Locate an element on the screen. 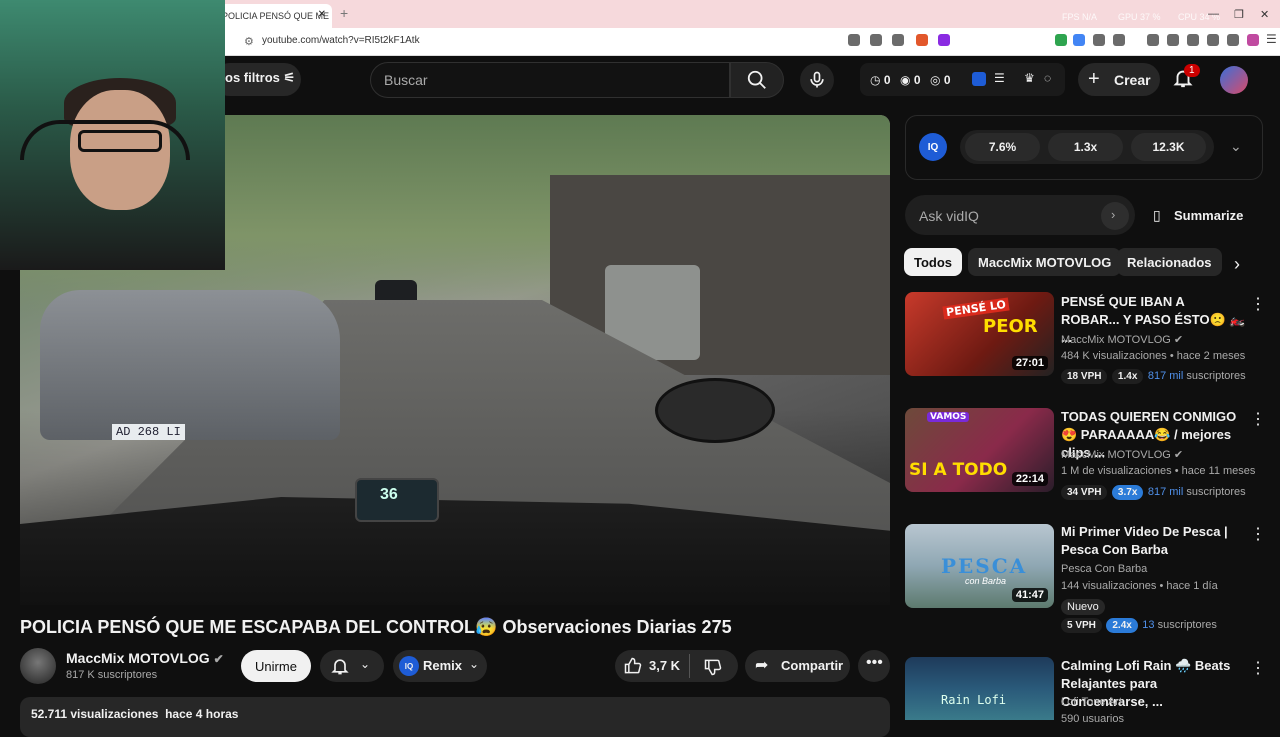 This screenshot has width=1280, height=737. filters-label: os filtros ⚟ is located at coordinates (260, 77).